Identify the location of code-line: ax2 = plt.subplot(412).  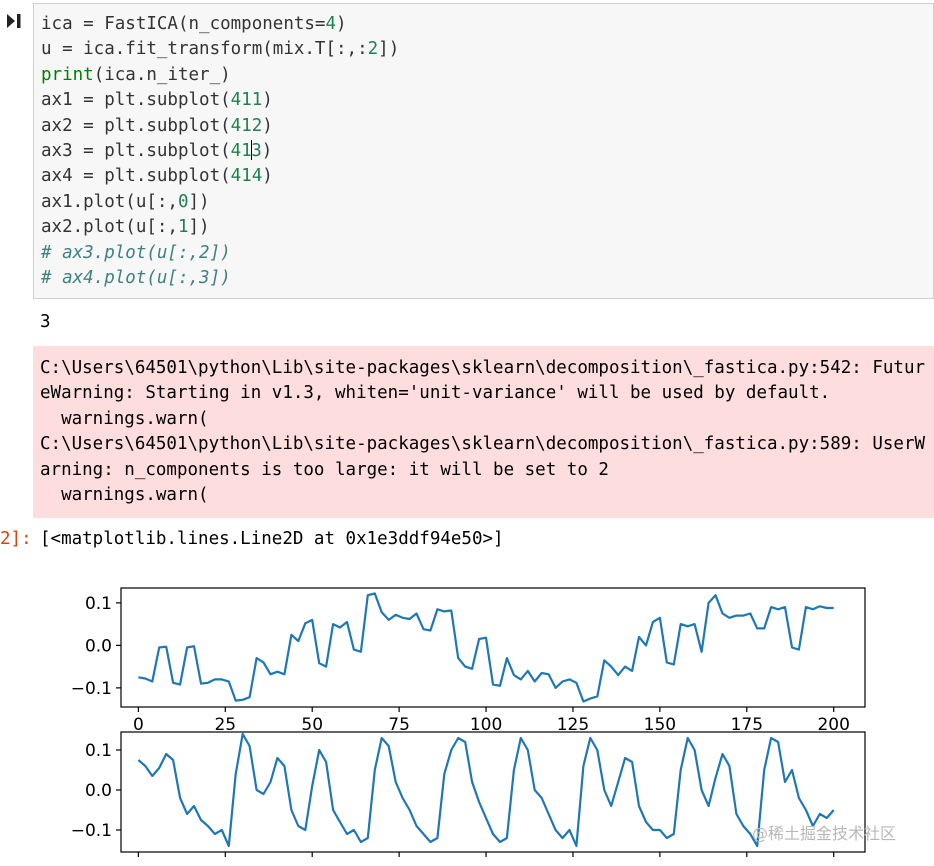
(220, 126).